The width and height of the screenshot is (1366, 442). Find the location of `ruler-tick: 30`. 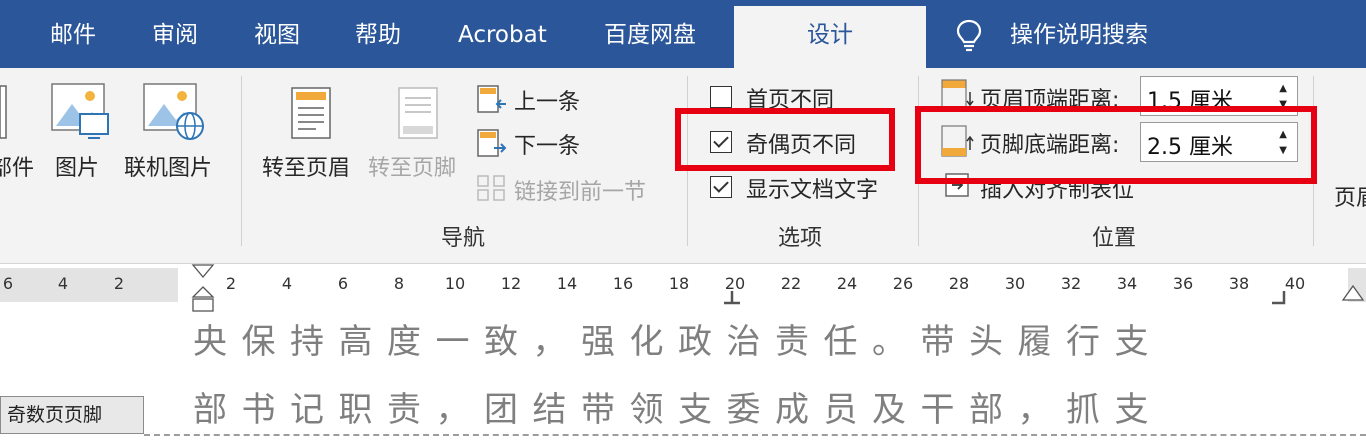

ruler-tick: 30 is located at coordinates (1015, 283).